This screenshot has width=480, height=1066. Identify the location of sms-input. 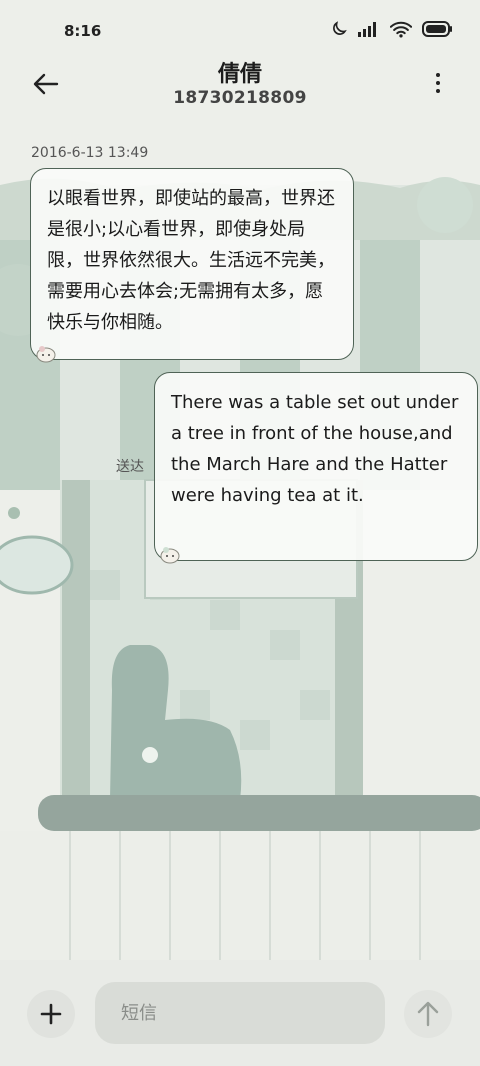
(240, 1013).